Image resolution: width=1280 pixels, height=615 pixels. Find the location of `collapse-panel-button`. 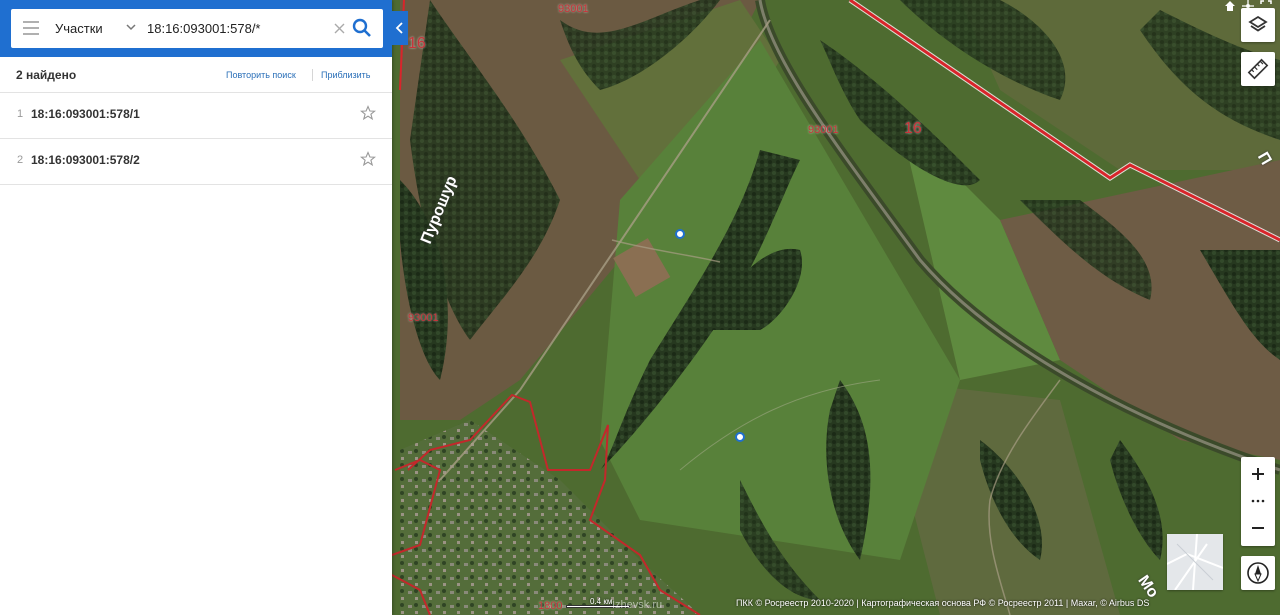

collapse-panel-button is located at coordinates (400, 28).